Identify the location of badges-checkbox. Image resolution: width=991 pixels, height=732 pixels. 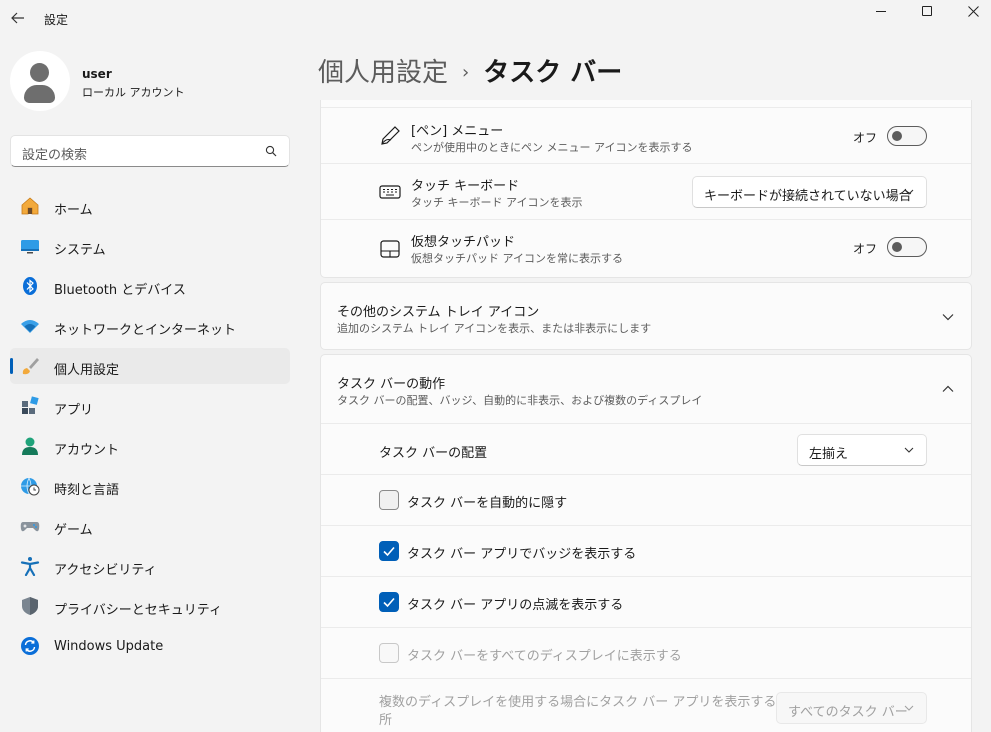
(389, 551).